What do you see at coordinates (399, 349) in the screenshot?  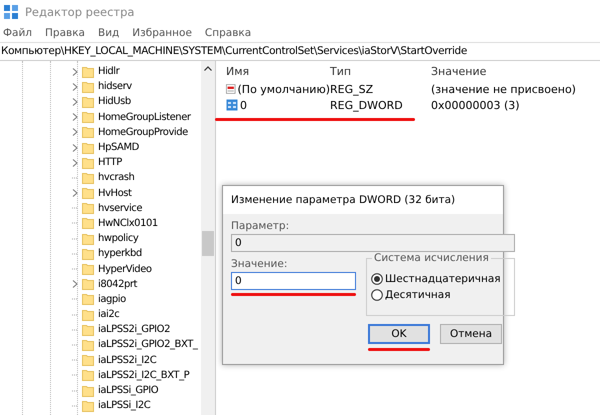 I see `highlight-underline` at bounding box center [399, 349].